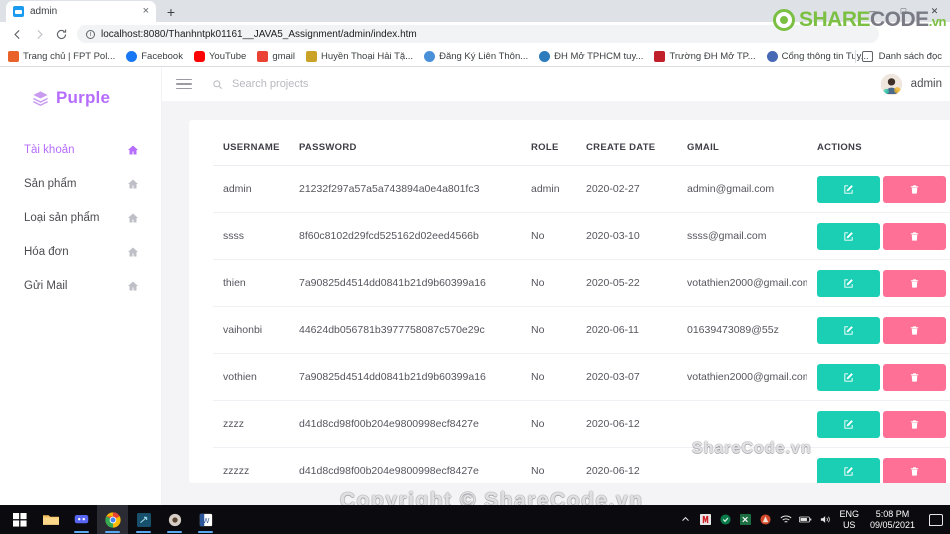  What do you see at coordinates (50, 519) in the screenshot?
I see `file-explorer-icon` at bounding box center [50, 519].